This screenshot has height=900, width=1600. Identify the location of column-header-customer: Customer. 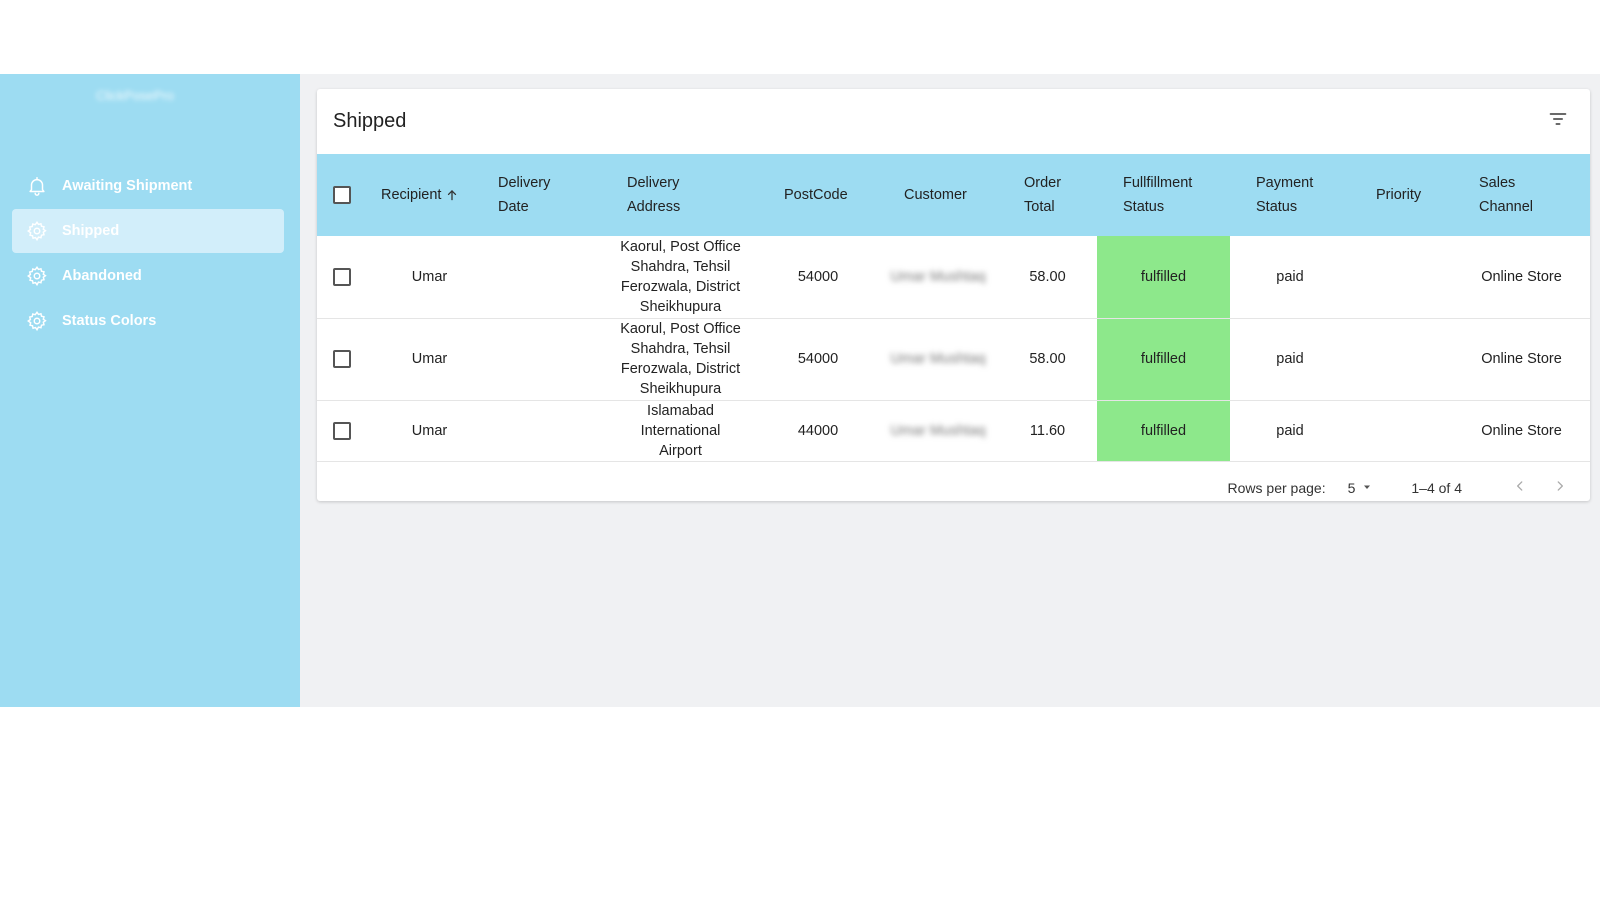
(938, 195).